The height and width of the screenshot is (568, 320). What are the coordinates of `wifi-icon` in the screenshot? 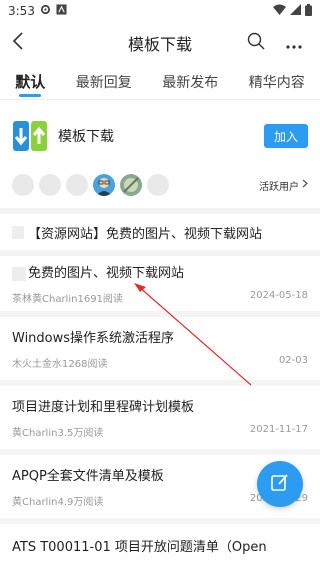 It's located at (279, 11).